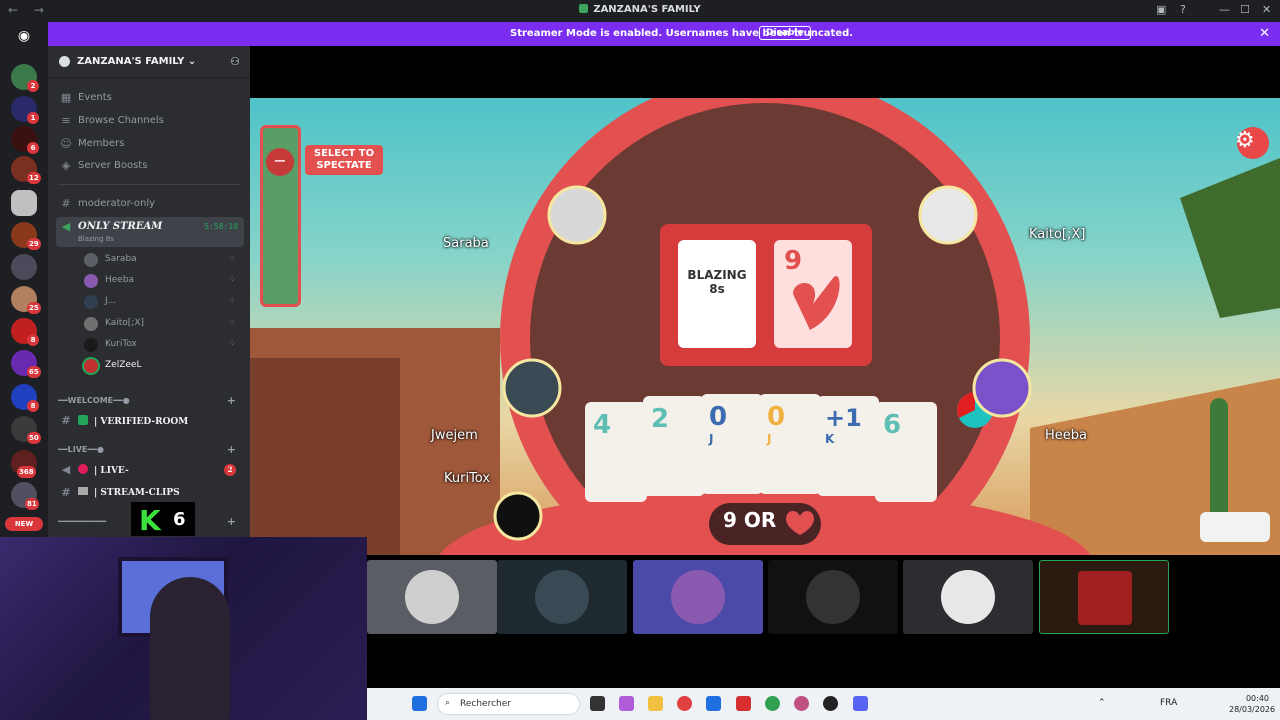  I want to click on voice-user: Heeba ⁘, so click(161, 281).